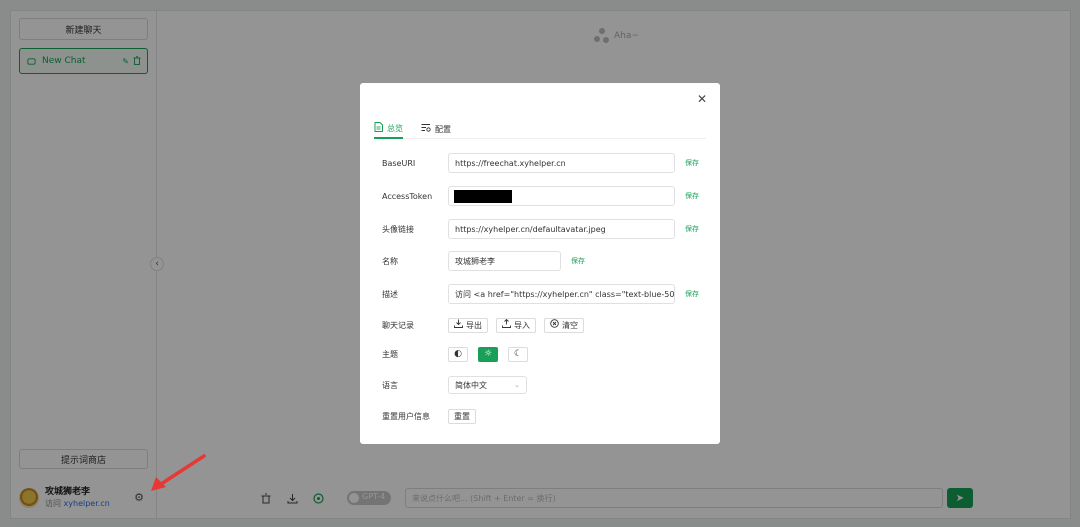  I want to click on close-icon: ✕, so click(702, 99).